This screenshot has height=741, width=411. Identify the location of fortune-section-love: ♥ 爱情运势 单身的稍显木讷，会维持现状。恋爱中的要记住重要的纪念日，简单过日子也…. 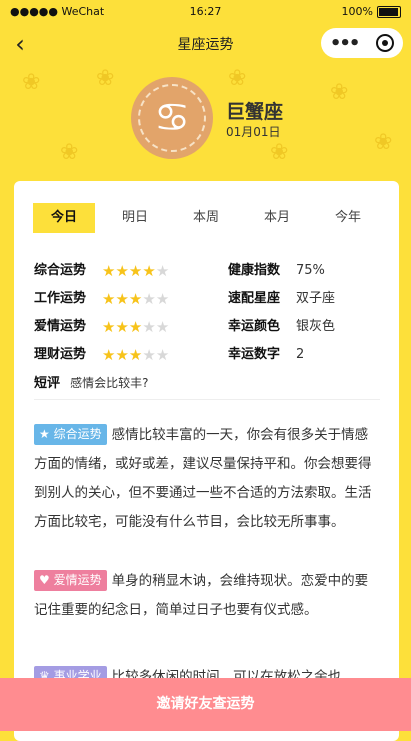
(207, 596).